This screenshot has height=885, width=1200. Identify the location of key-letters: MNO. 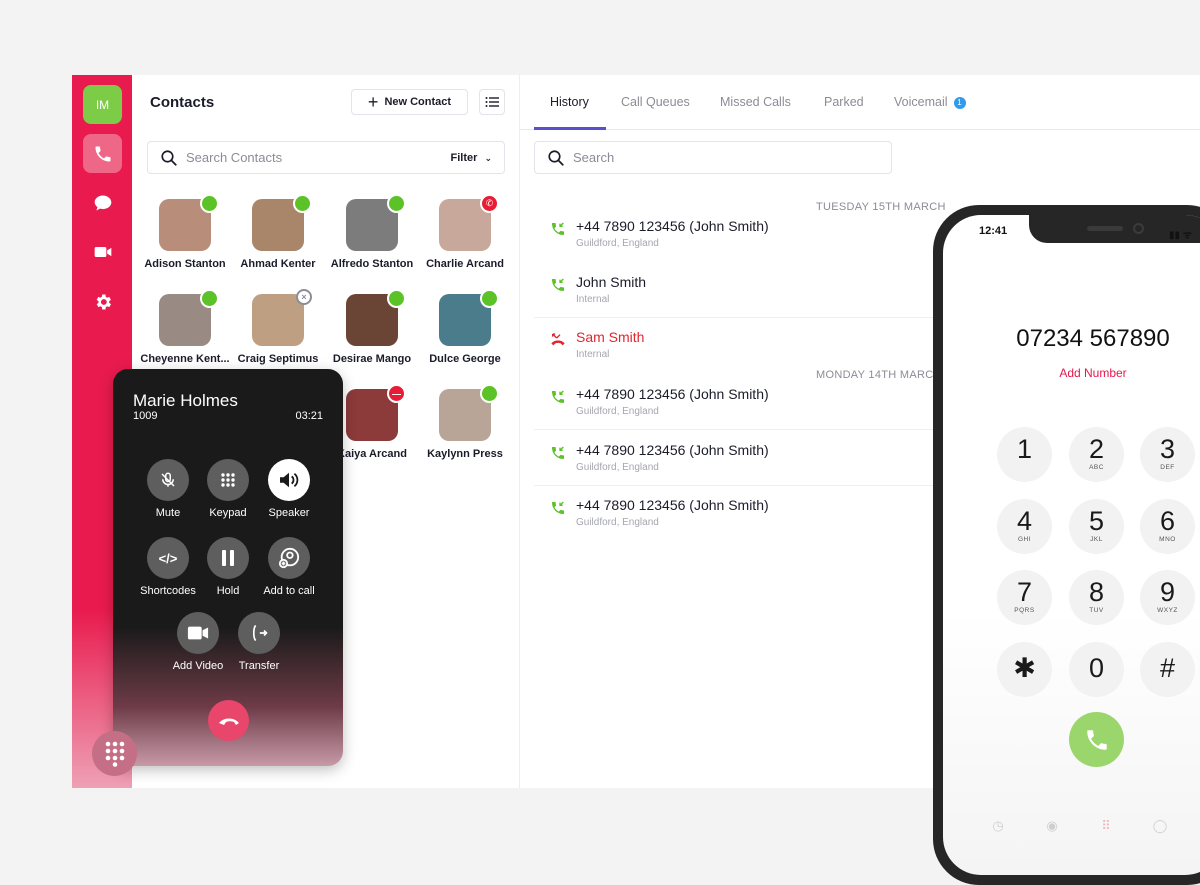
(1167, 539).